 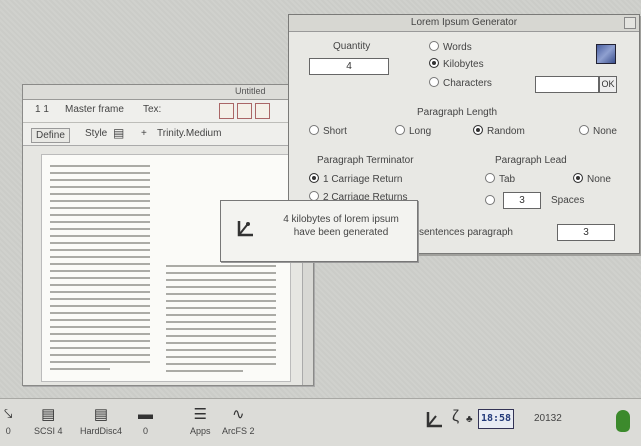 What do you see at coordinates (568, 200) in the screenshot?
I see `spaces-label: Spaces` at bounding box center [568, 200].